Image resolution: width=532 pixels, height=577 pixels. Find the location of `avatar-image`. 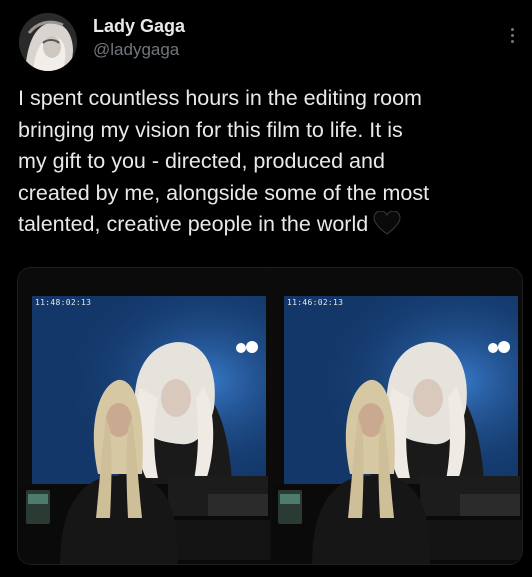

avatar-image is located at coordinates (48, 42).